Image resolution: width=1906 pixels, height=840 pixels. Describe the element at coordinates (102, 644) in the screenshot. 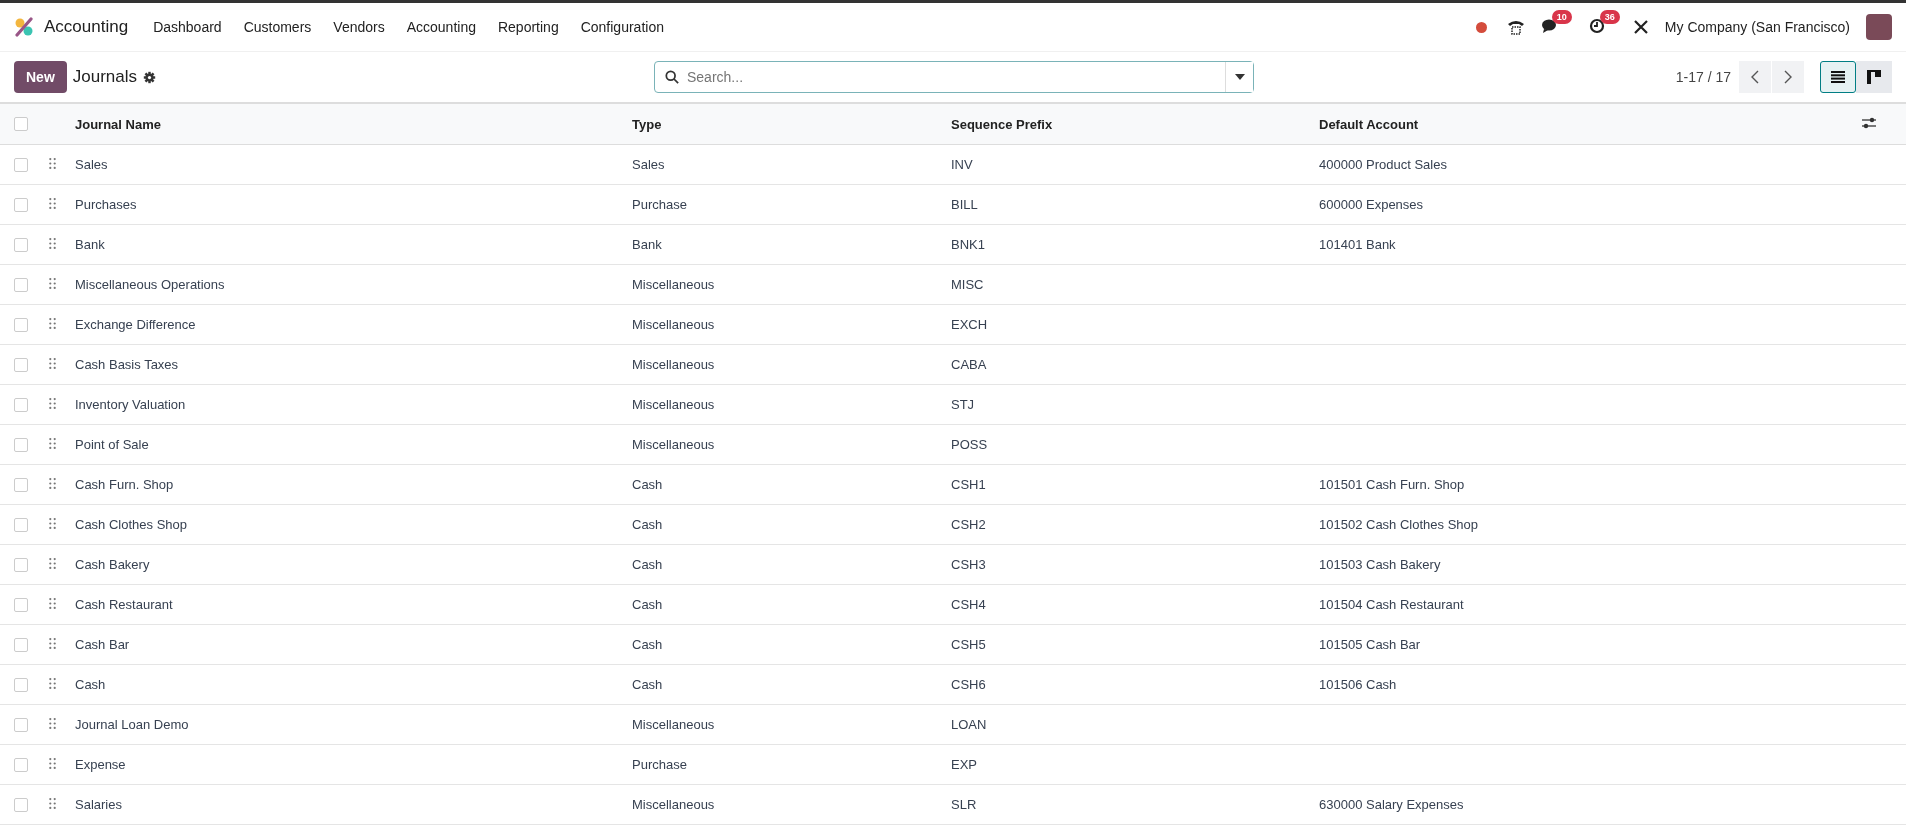

I see `table-cell: Cash Bar` at that location.